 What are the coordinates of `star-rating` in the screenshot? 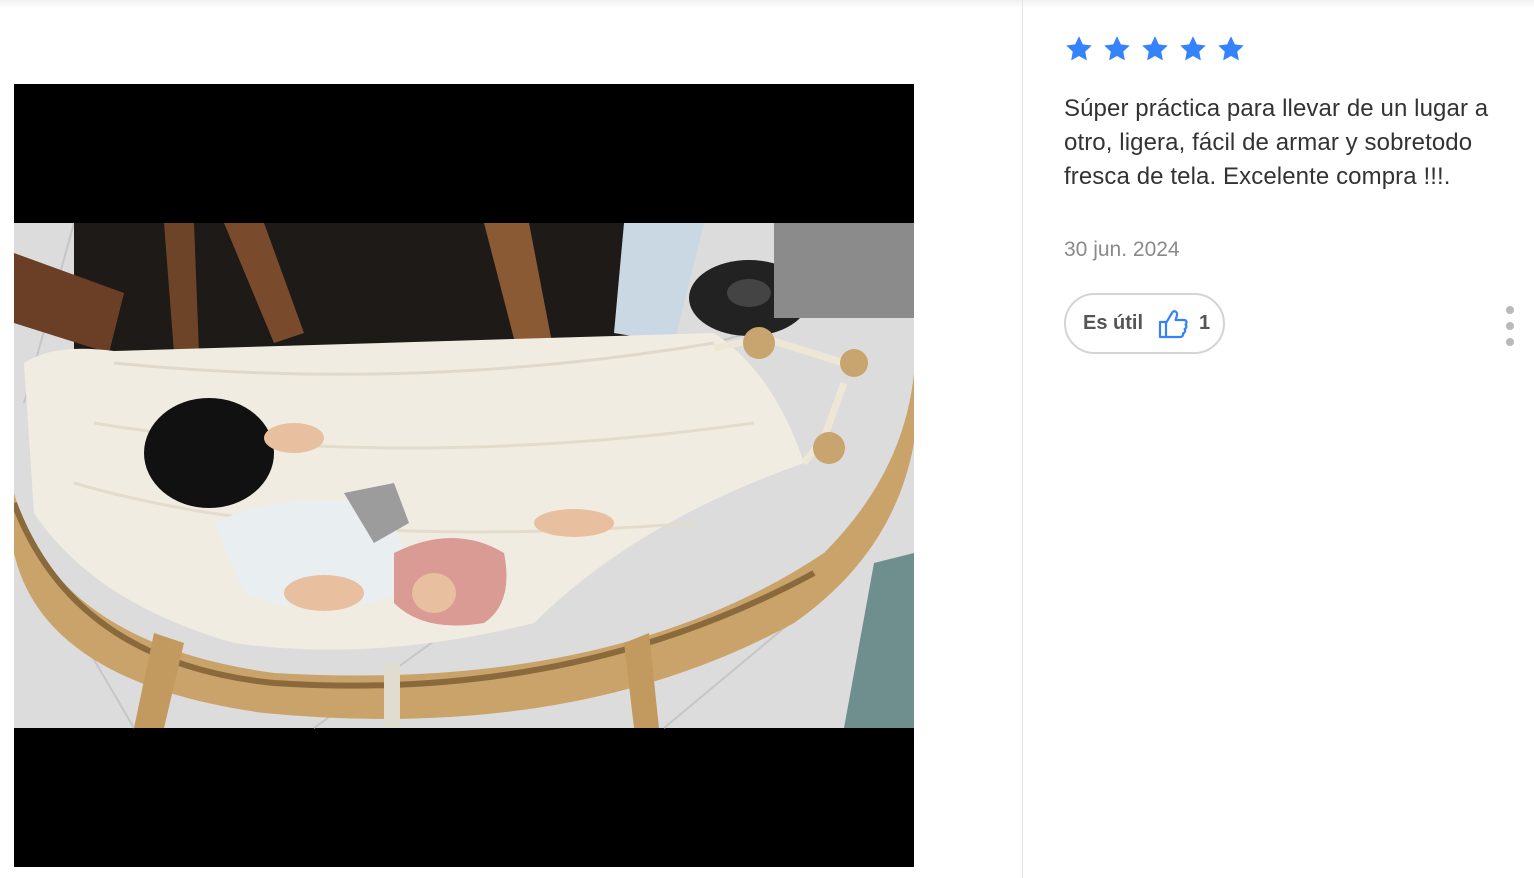 It's located at (1155, 49).